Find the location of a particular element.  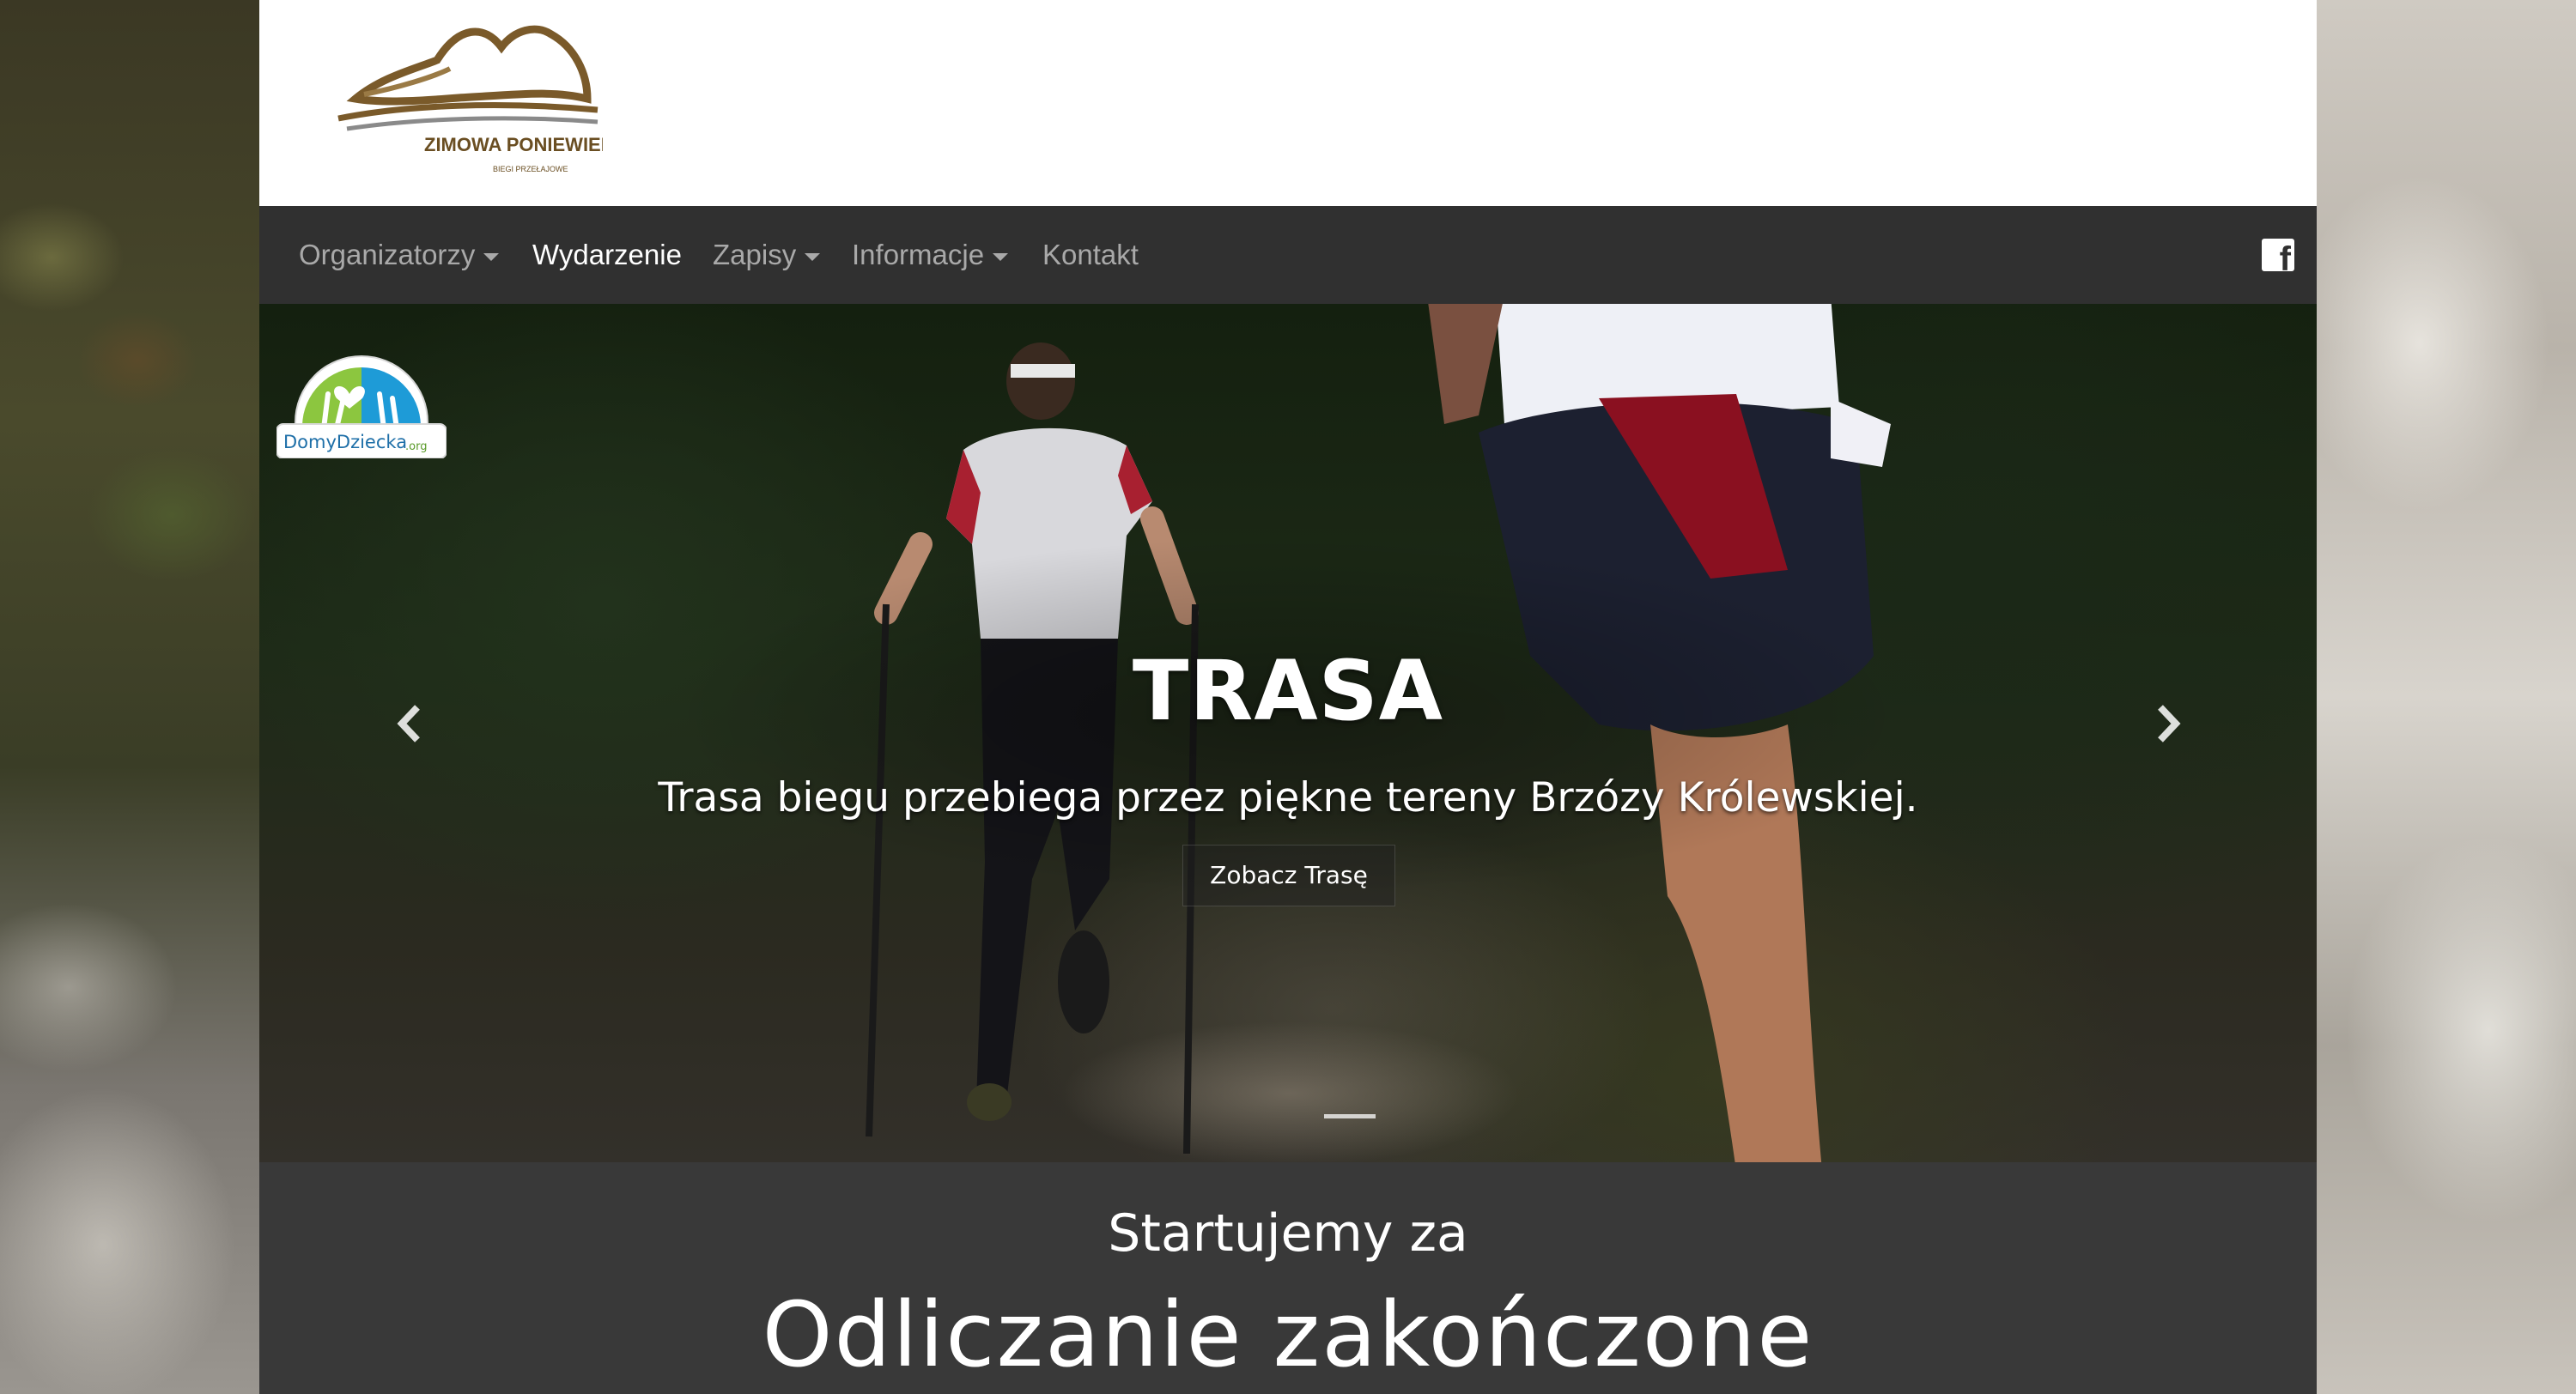

nav-item-informacje: Informacje is located at coordinates (930, 255).